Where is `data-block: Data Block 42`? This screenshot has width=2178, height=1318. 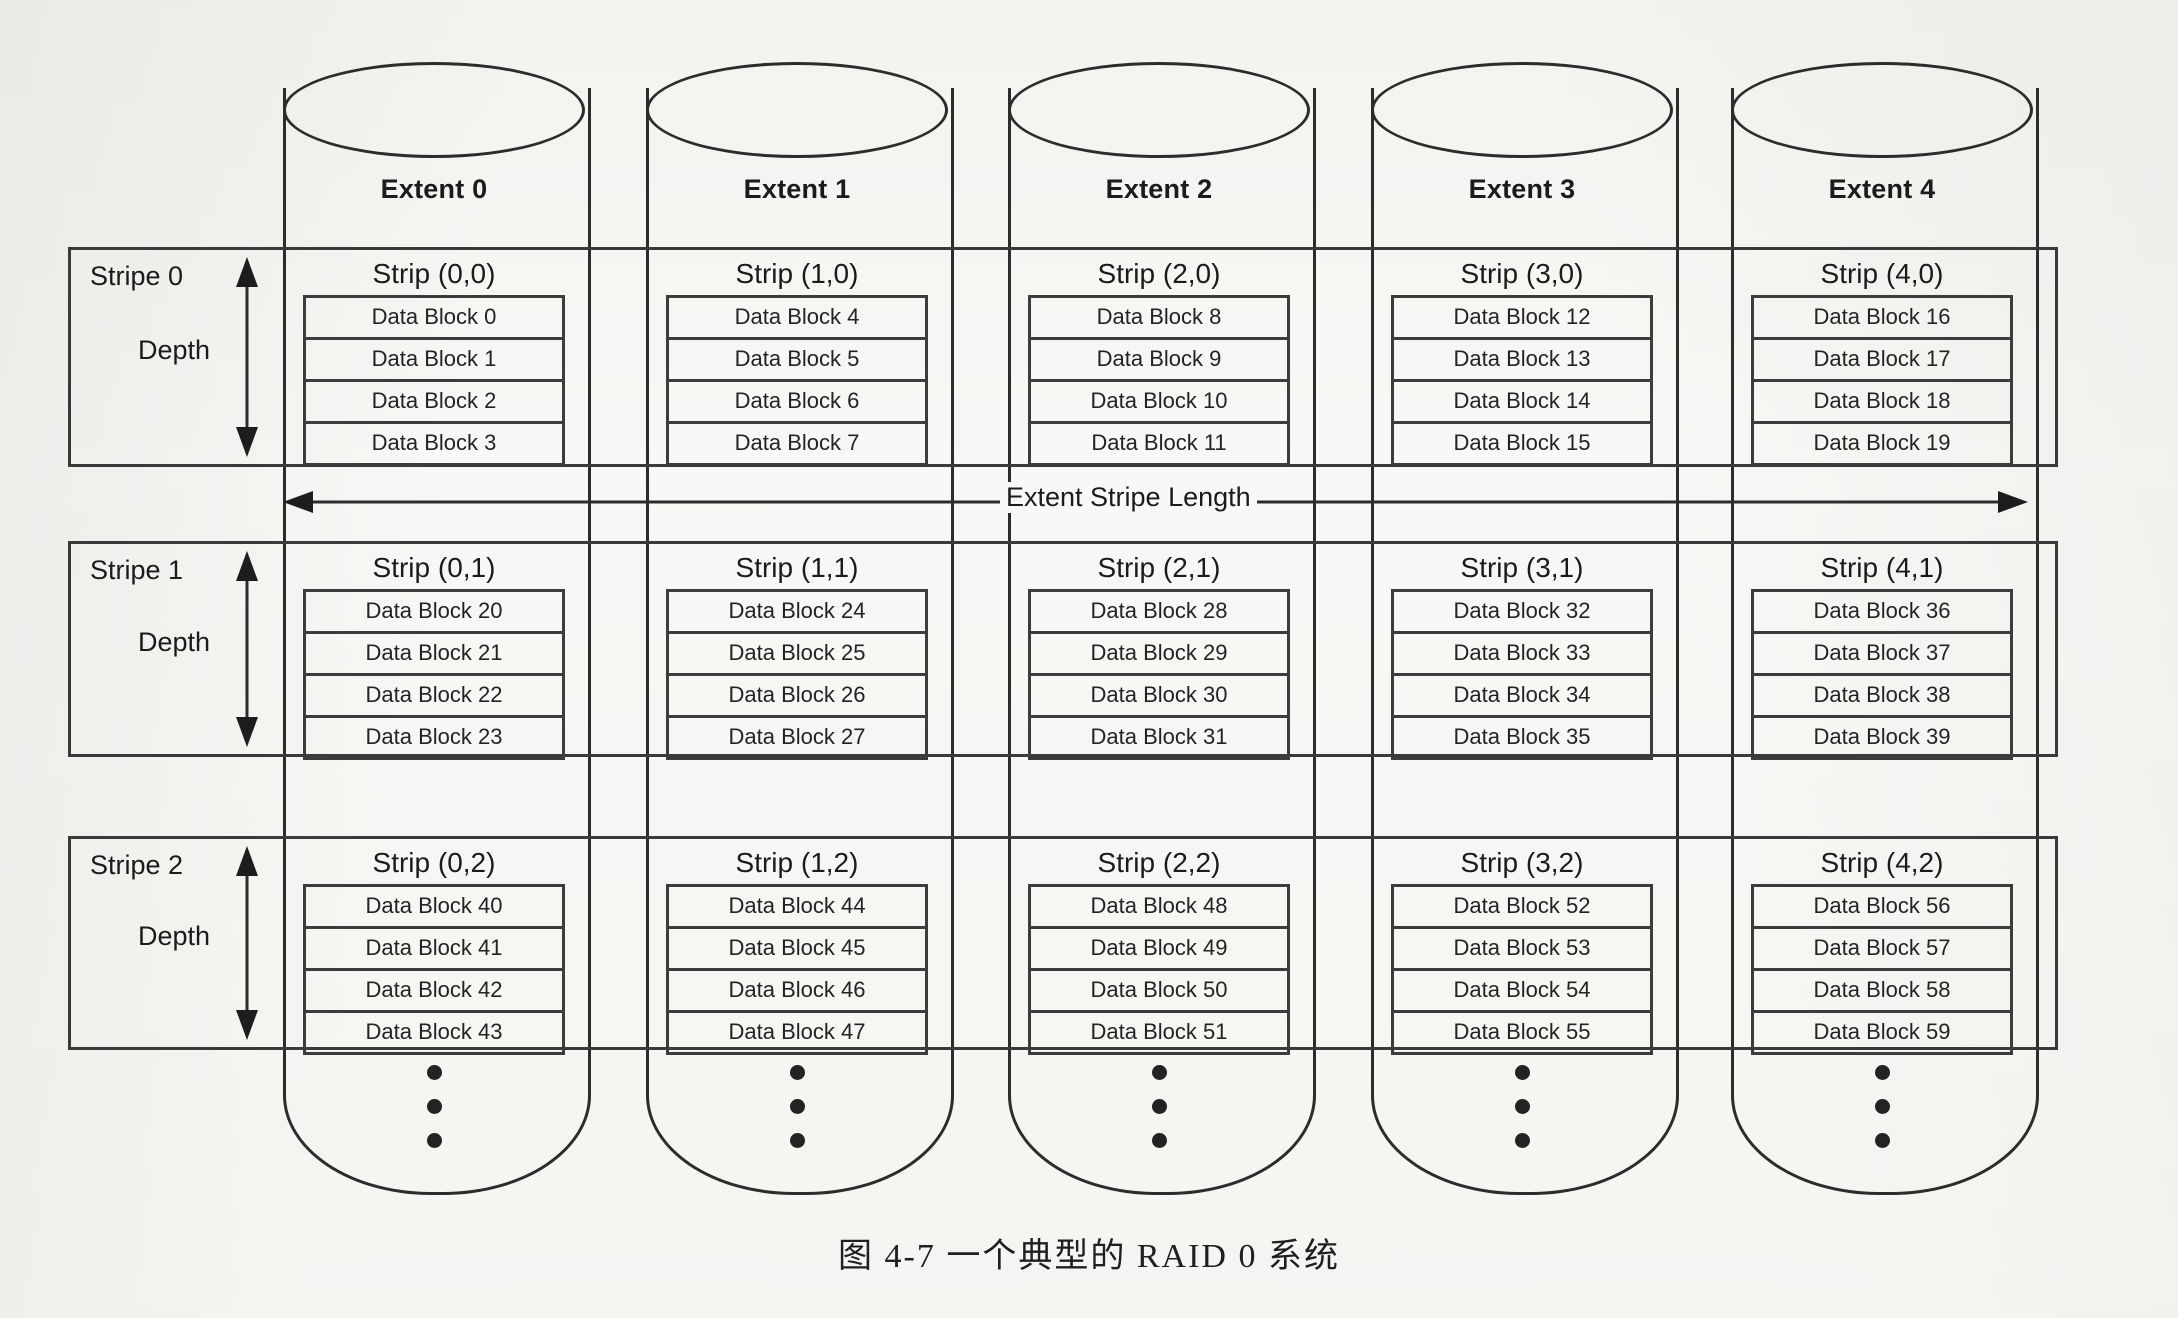 data-block: Data Block 42 is located at coordinates (434, 992).